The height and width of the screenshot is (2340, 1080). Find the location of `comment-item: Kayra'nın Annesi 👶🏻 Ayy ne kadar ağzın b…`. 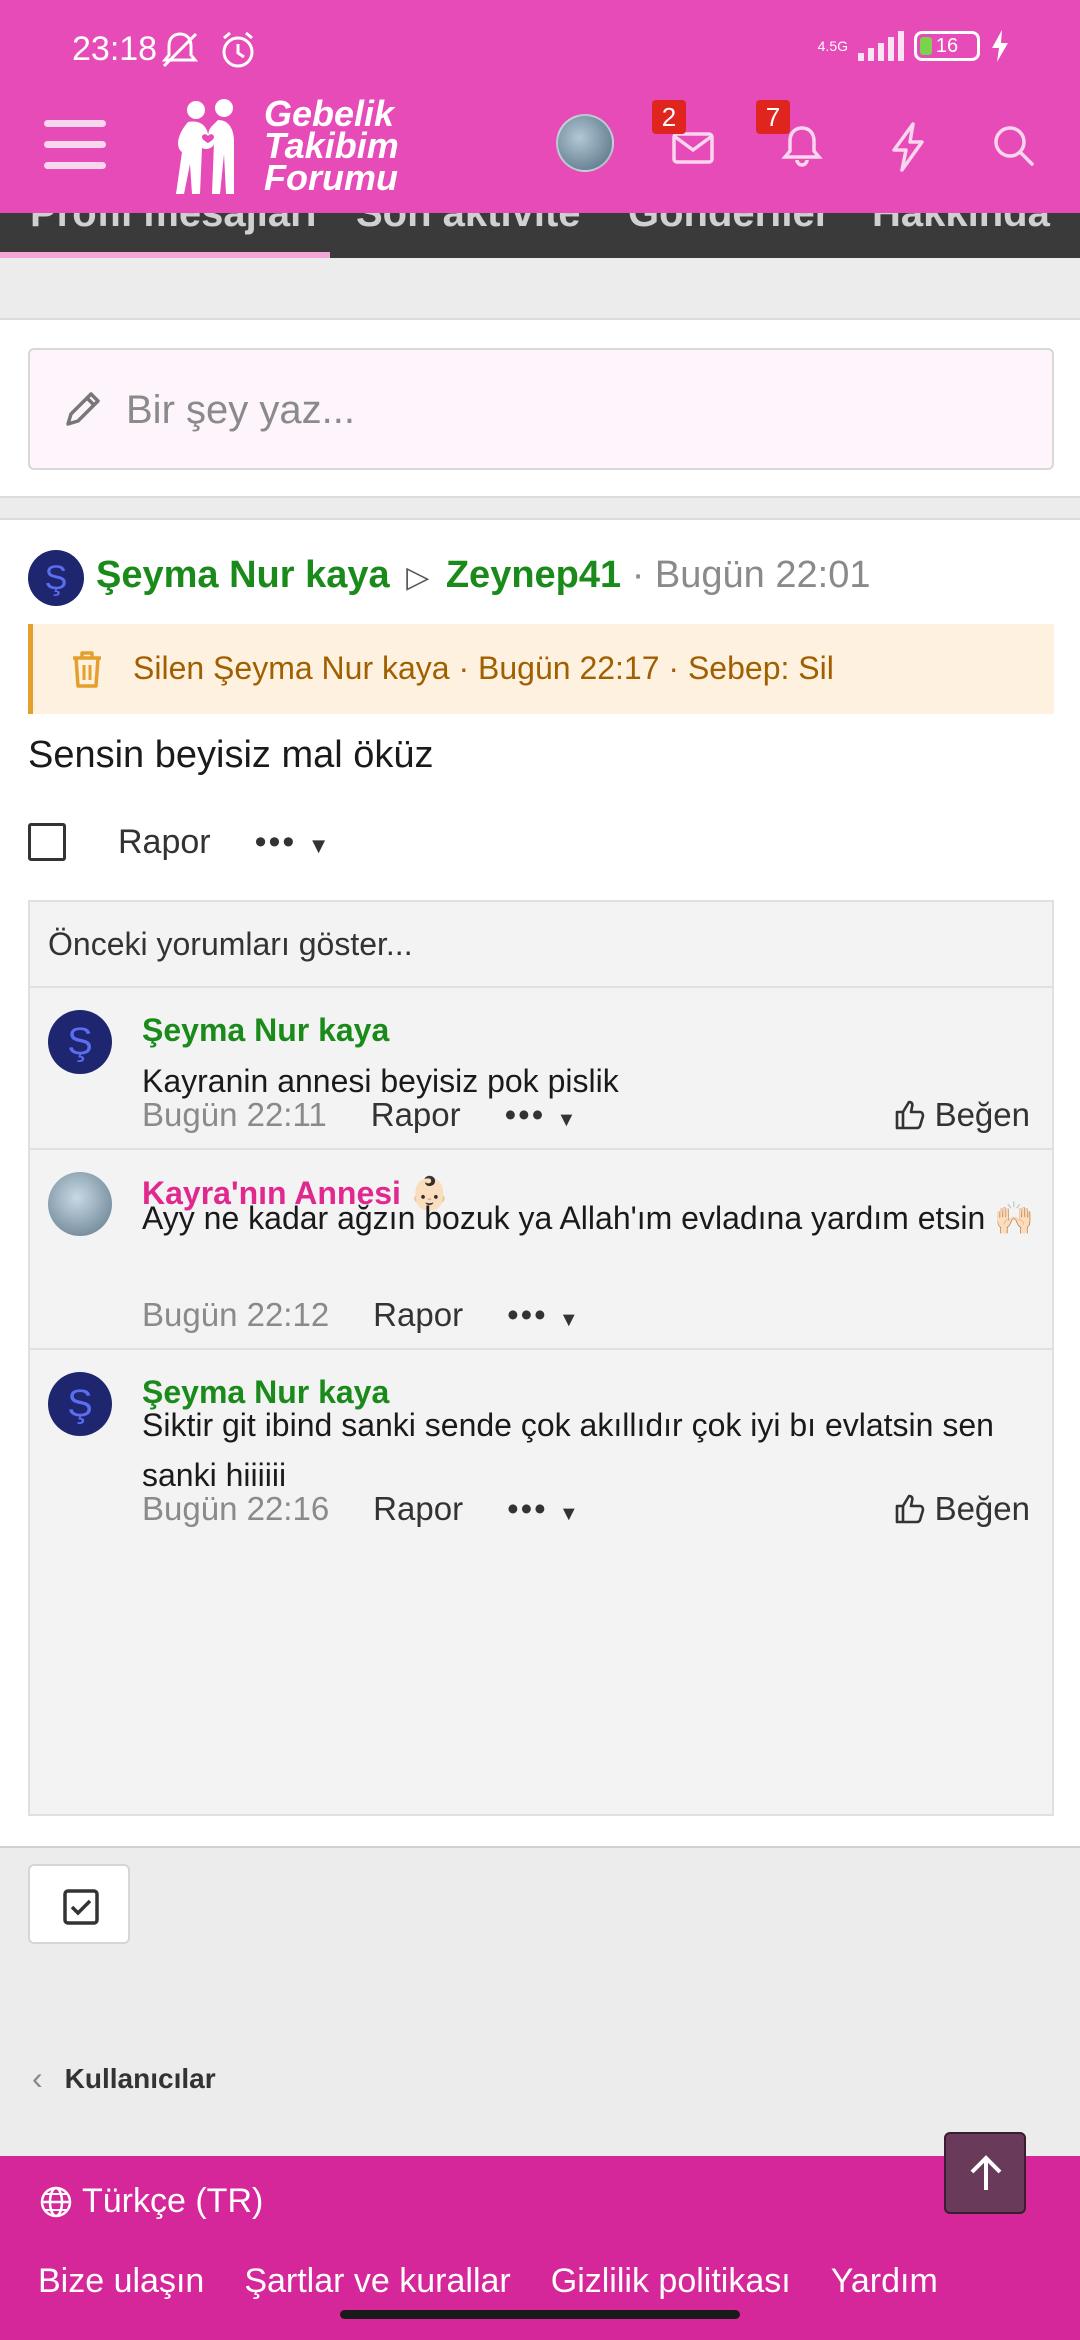

comment-item: Kayra'nın Annesi 👶🏻 Ayy ne kadar ağzın b… is located at coordinates (541, 1250).